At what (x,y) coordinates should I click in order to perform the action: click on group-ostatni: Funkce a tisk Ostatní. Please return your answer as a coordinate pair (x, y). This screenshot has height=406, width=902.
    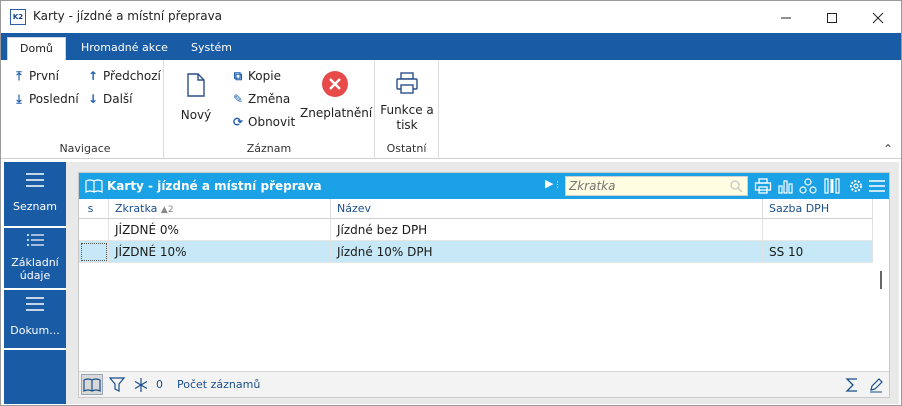
    Looking at the image, I should click on (407, 109).